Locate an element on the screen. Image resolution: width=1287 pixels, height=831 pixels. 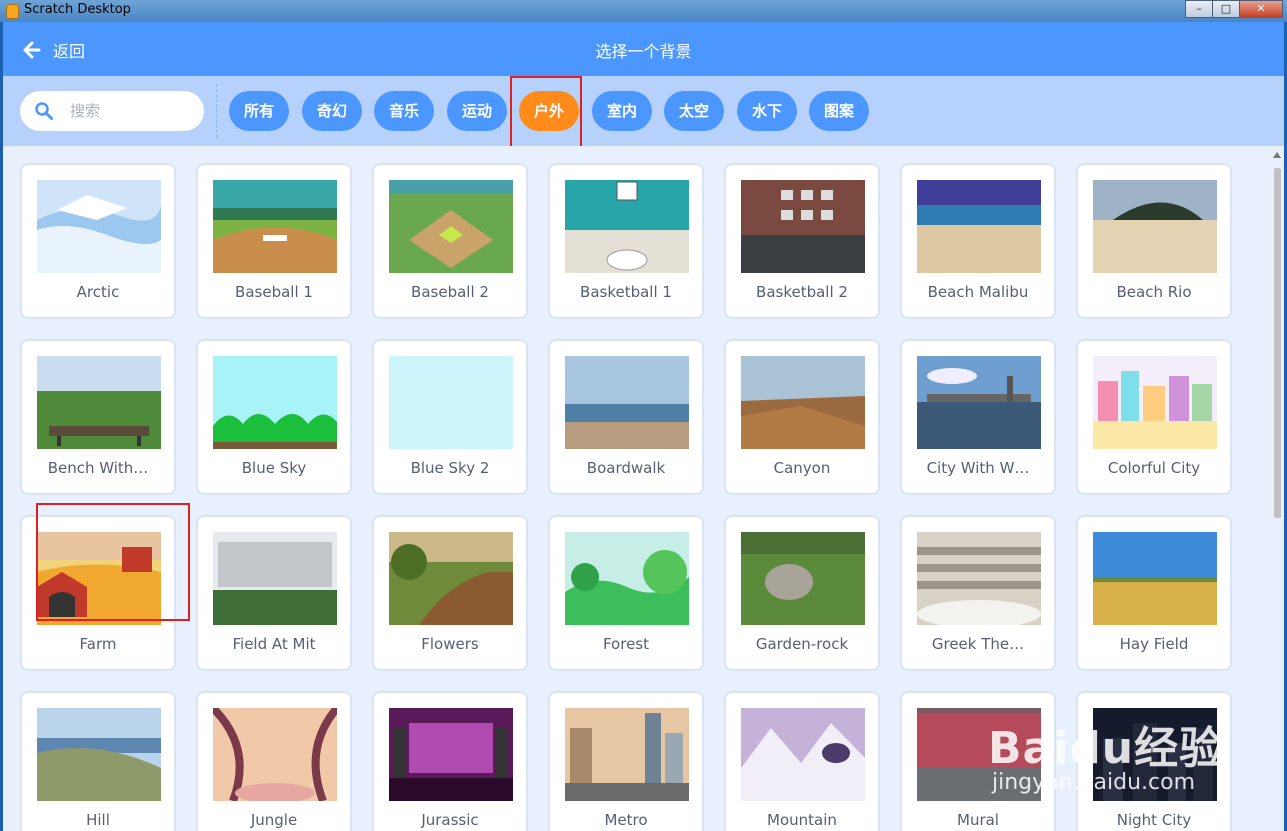
annotation-box-outdoors is located at coordinates (546, 114).